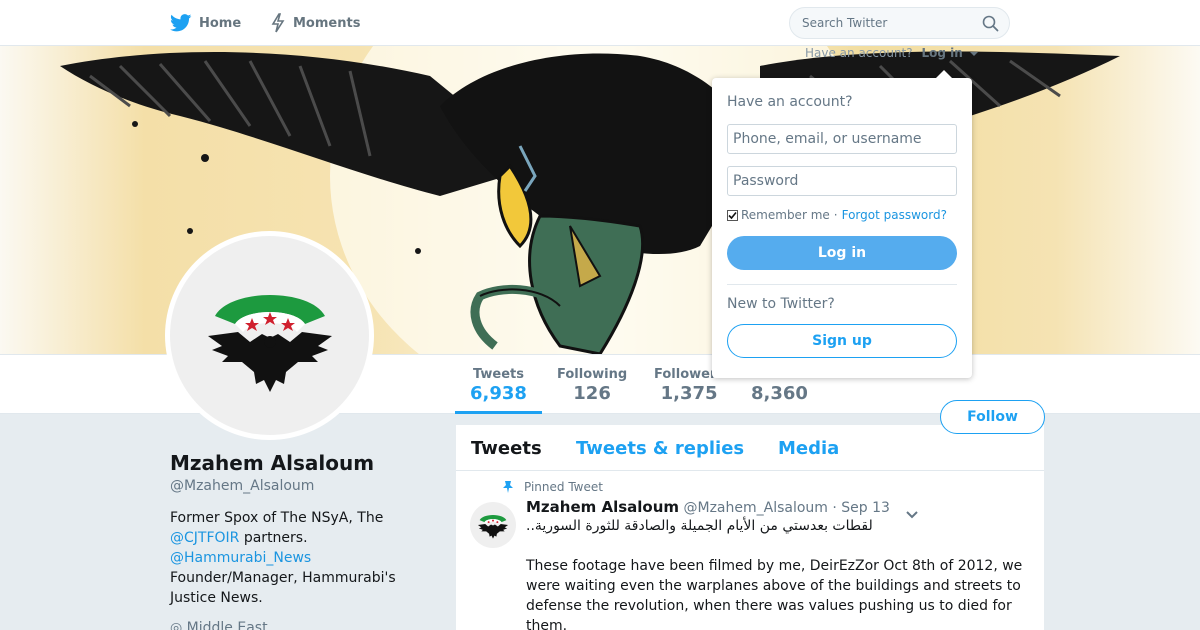 The height and width of the screenshot is (630, 1200). I want to click on tab-media: Media, so click(808, 448).